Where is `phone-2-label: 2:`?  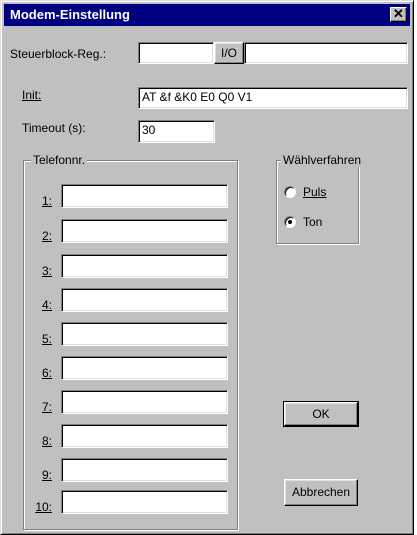
phone-2-label: 2: is located at coordinates (46, 236).